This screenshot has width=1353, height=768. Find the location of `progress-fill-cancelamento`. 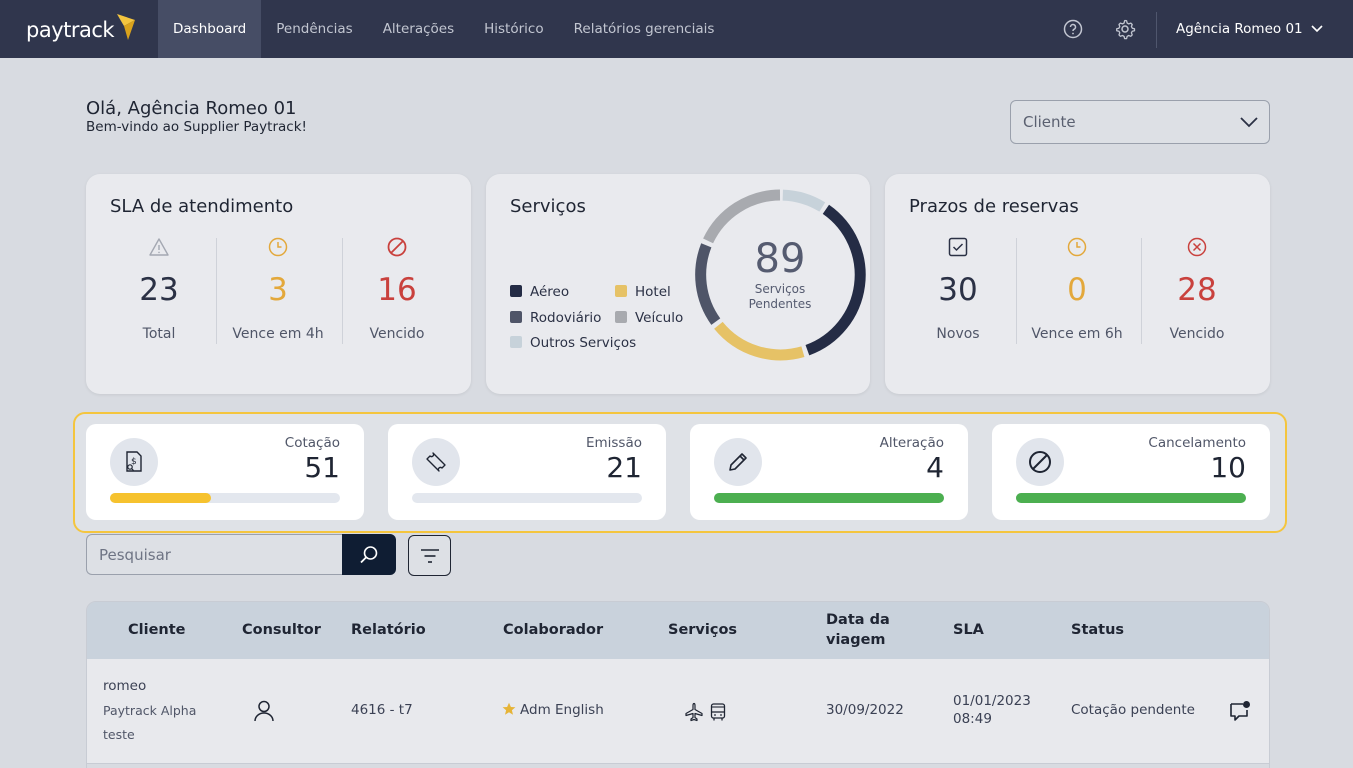

progress-fill-cancelamento is located at coordinates (1131, 498).